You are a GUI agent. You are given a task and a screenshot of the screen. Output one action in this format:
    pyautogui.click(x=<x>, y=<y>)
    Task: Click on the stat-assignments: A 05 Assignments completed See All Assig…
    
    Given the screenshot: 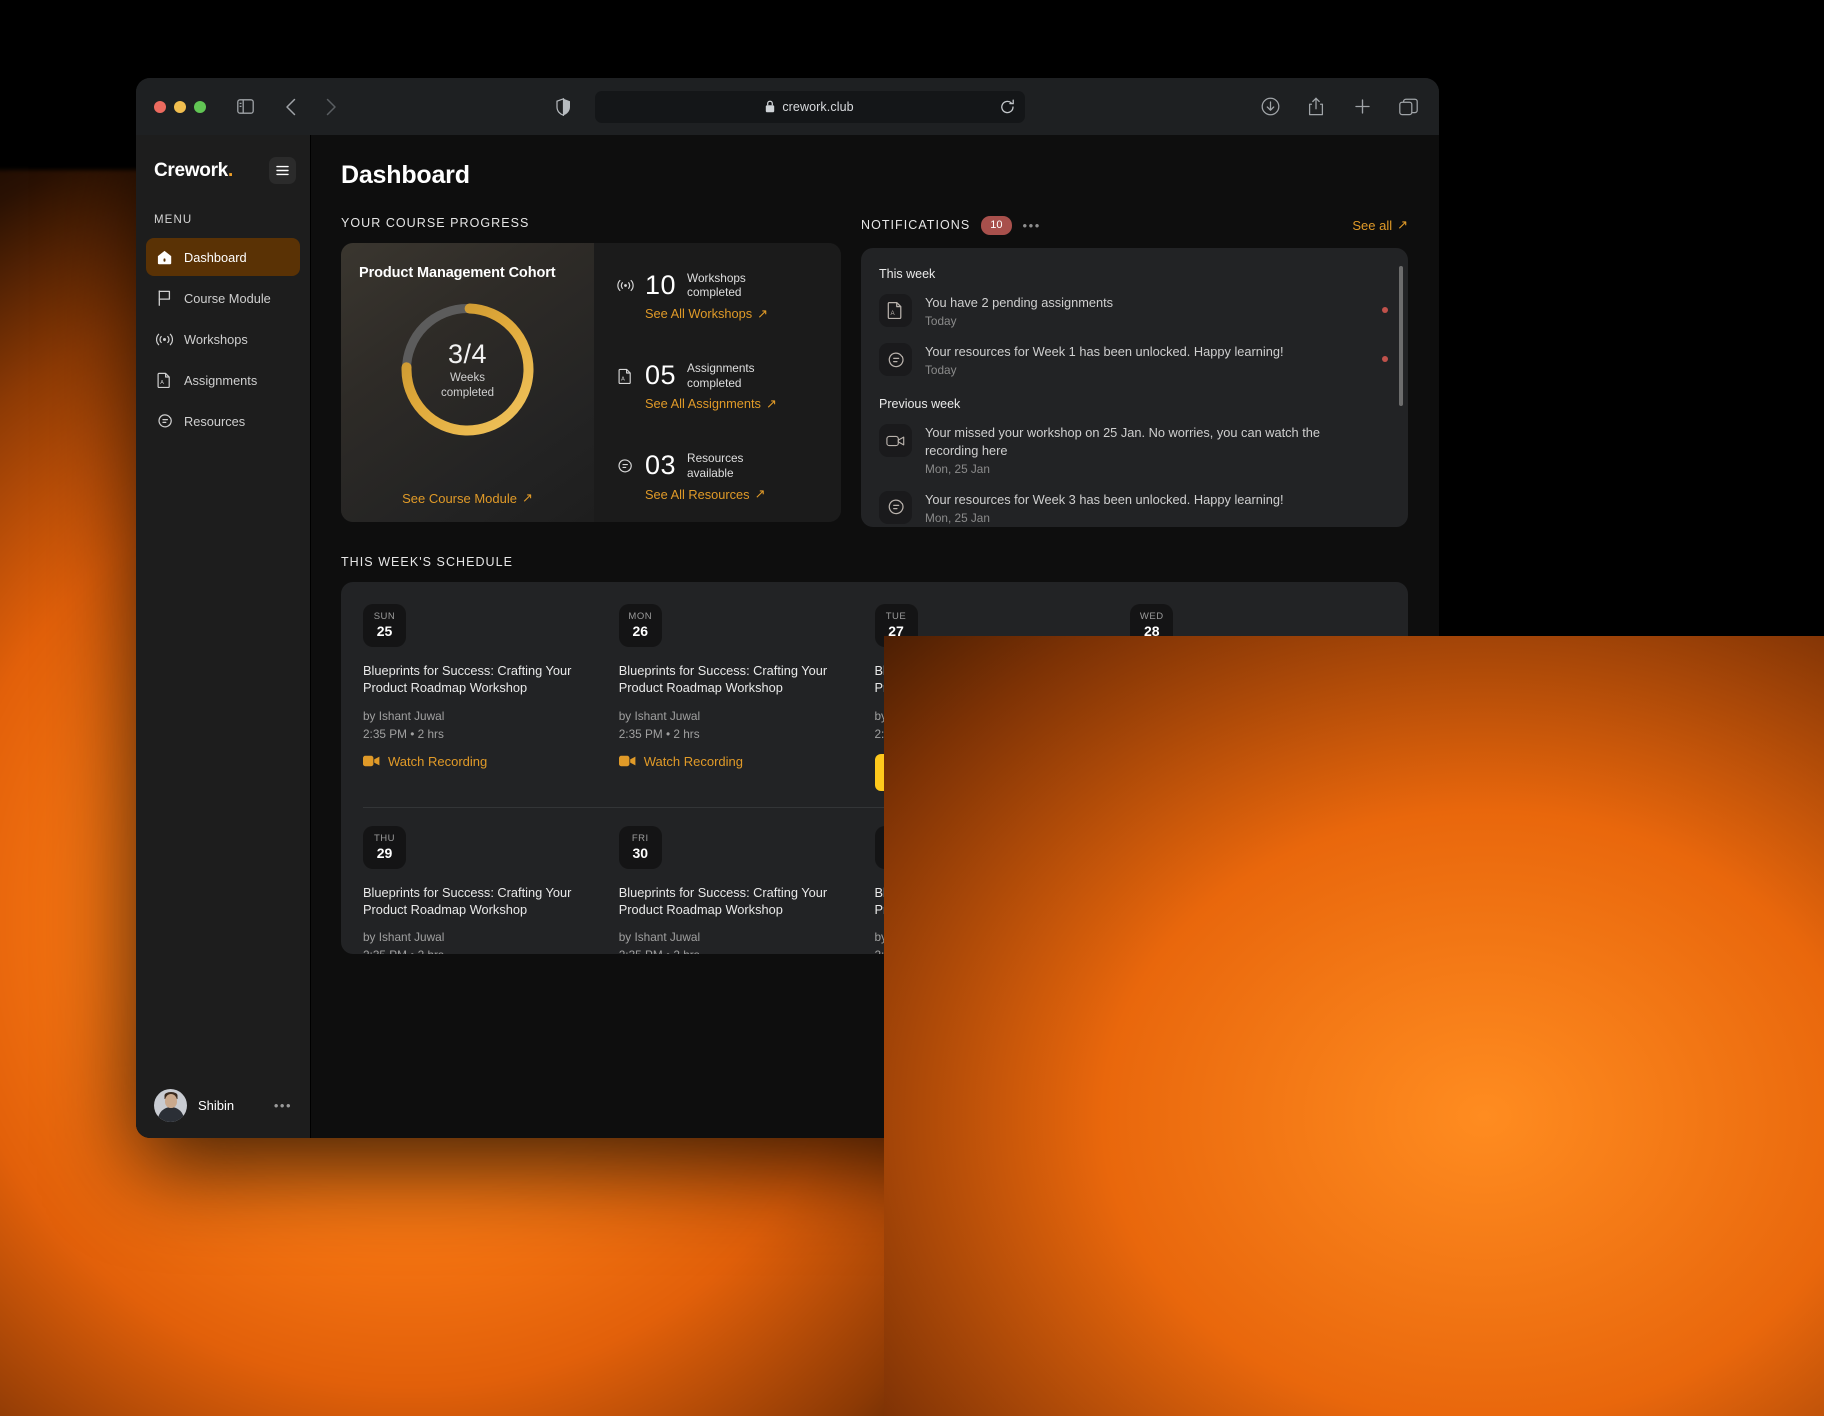 What is the action you would take?
    pyautogui.click(x=718, y=386)
    